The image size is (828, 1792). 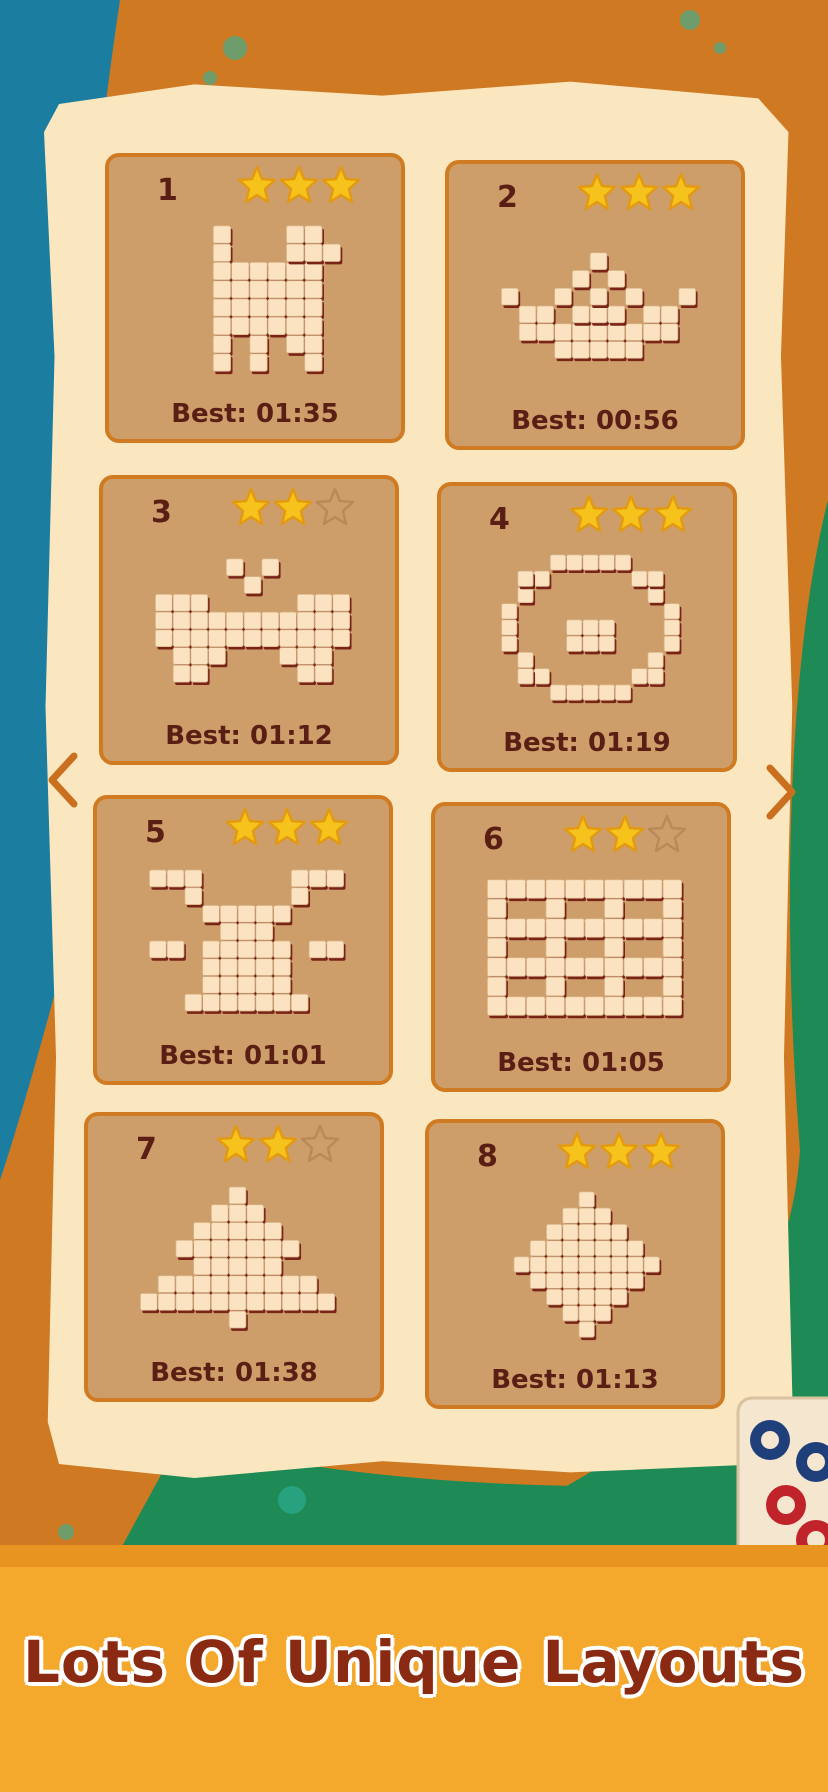 I want to click on level-card-2: 2 Best: 00:56, so click(x=595, y=305).